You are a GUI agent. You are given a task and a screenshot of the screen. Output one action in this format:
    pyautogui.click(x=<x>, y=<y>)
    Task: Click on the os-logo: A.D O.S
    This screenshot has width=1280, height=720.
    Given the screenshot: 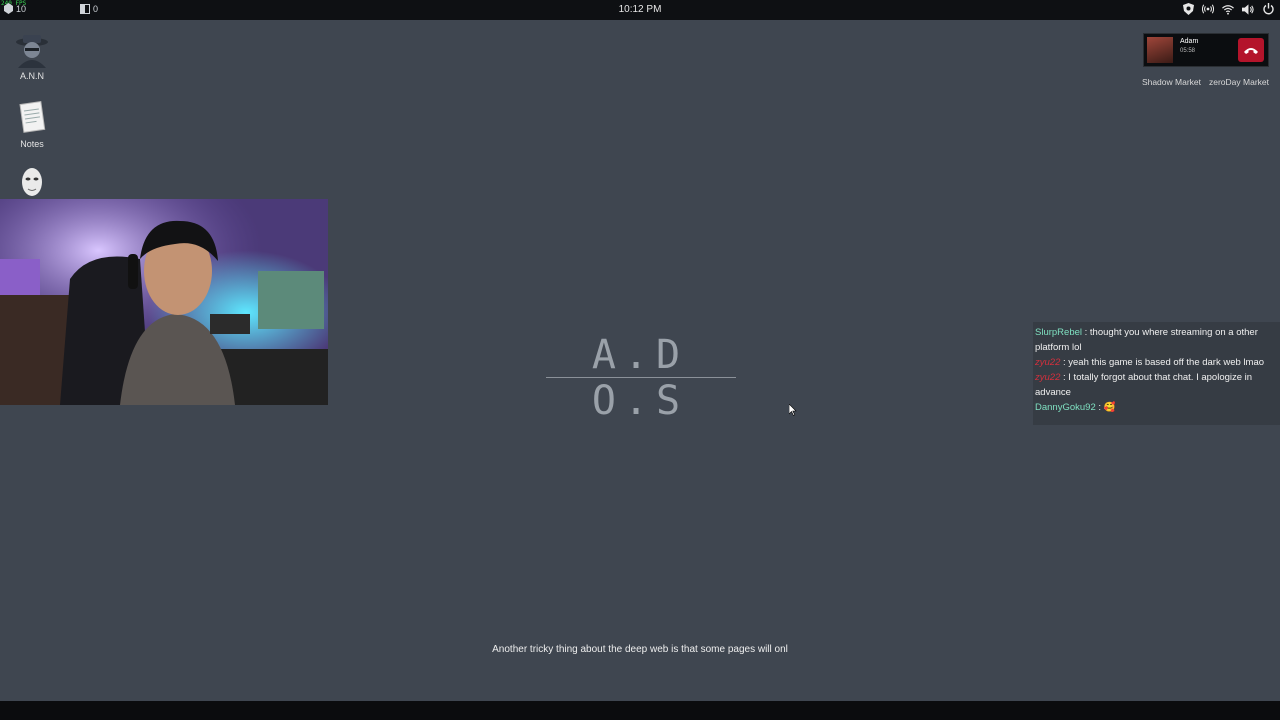 What is the action you would take?
    pyautogui.click(x=640, y=378)
    